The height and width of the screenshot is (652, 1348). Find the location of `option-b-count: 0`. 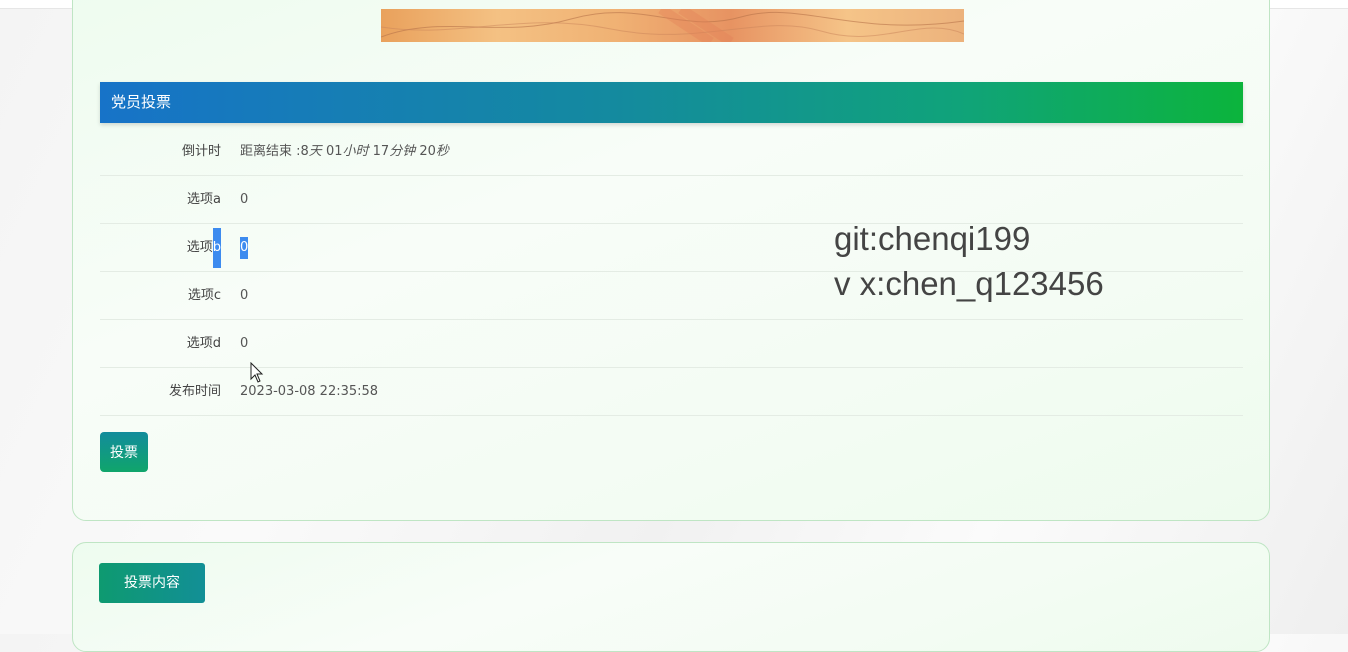

option-b-count: 0 is located at coordinates (244, 248).